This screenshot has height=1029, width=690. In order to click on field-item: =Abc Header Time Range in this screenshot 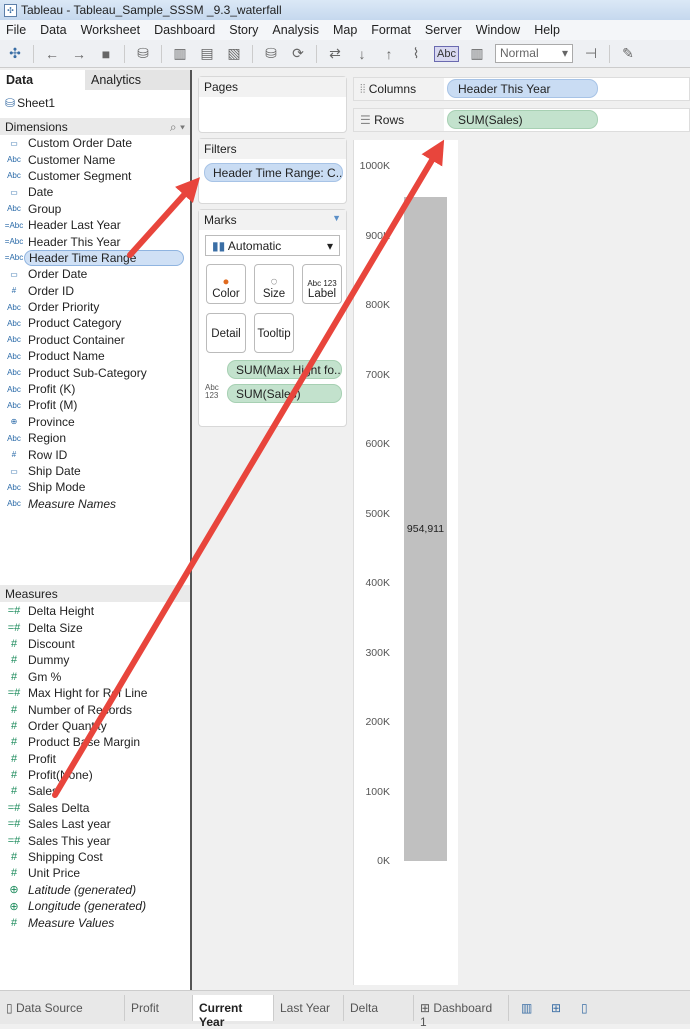, I will do `click(95, 257)`.